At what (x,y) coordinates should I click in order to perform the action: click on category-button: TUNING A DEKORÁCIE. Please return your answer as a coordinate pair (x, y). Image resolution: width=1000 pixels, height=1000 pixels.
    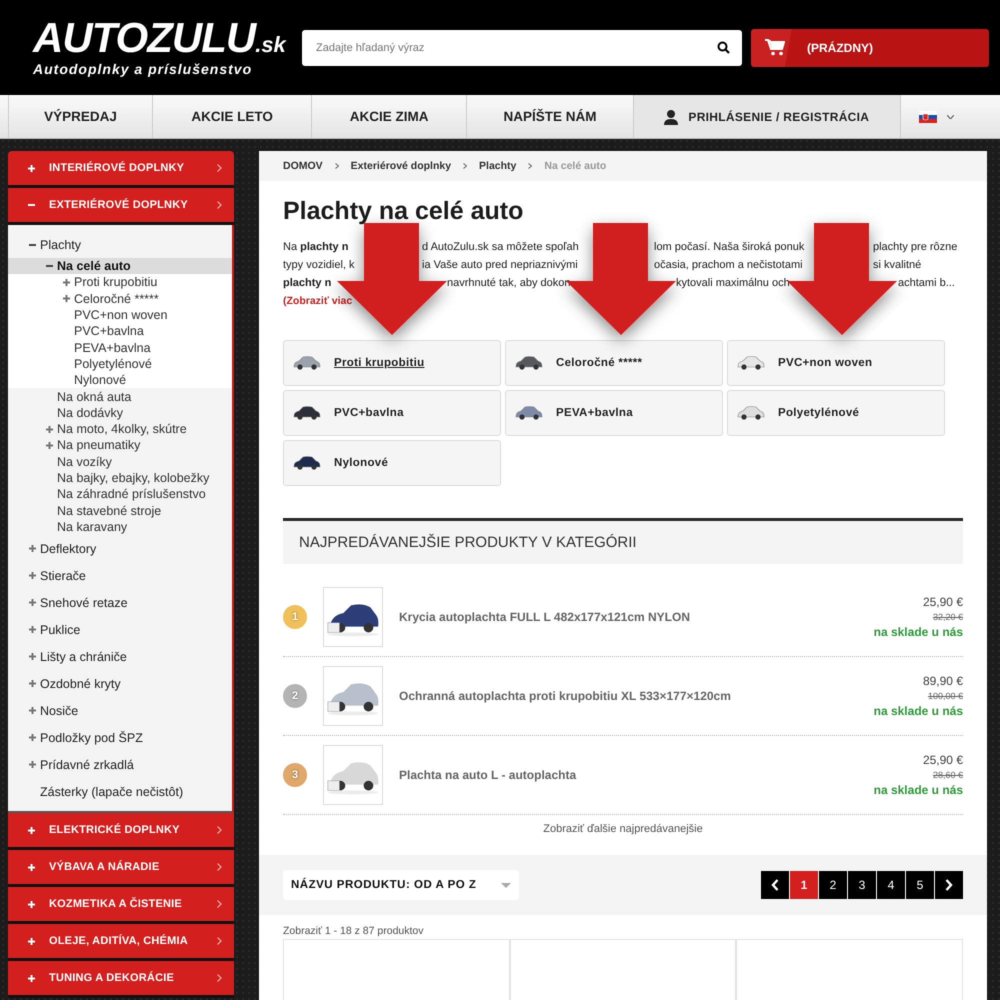
    Looking at the image, I should click on (121, 979).